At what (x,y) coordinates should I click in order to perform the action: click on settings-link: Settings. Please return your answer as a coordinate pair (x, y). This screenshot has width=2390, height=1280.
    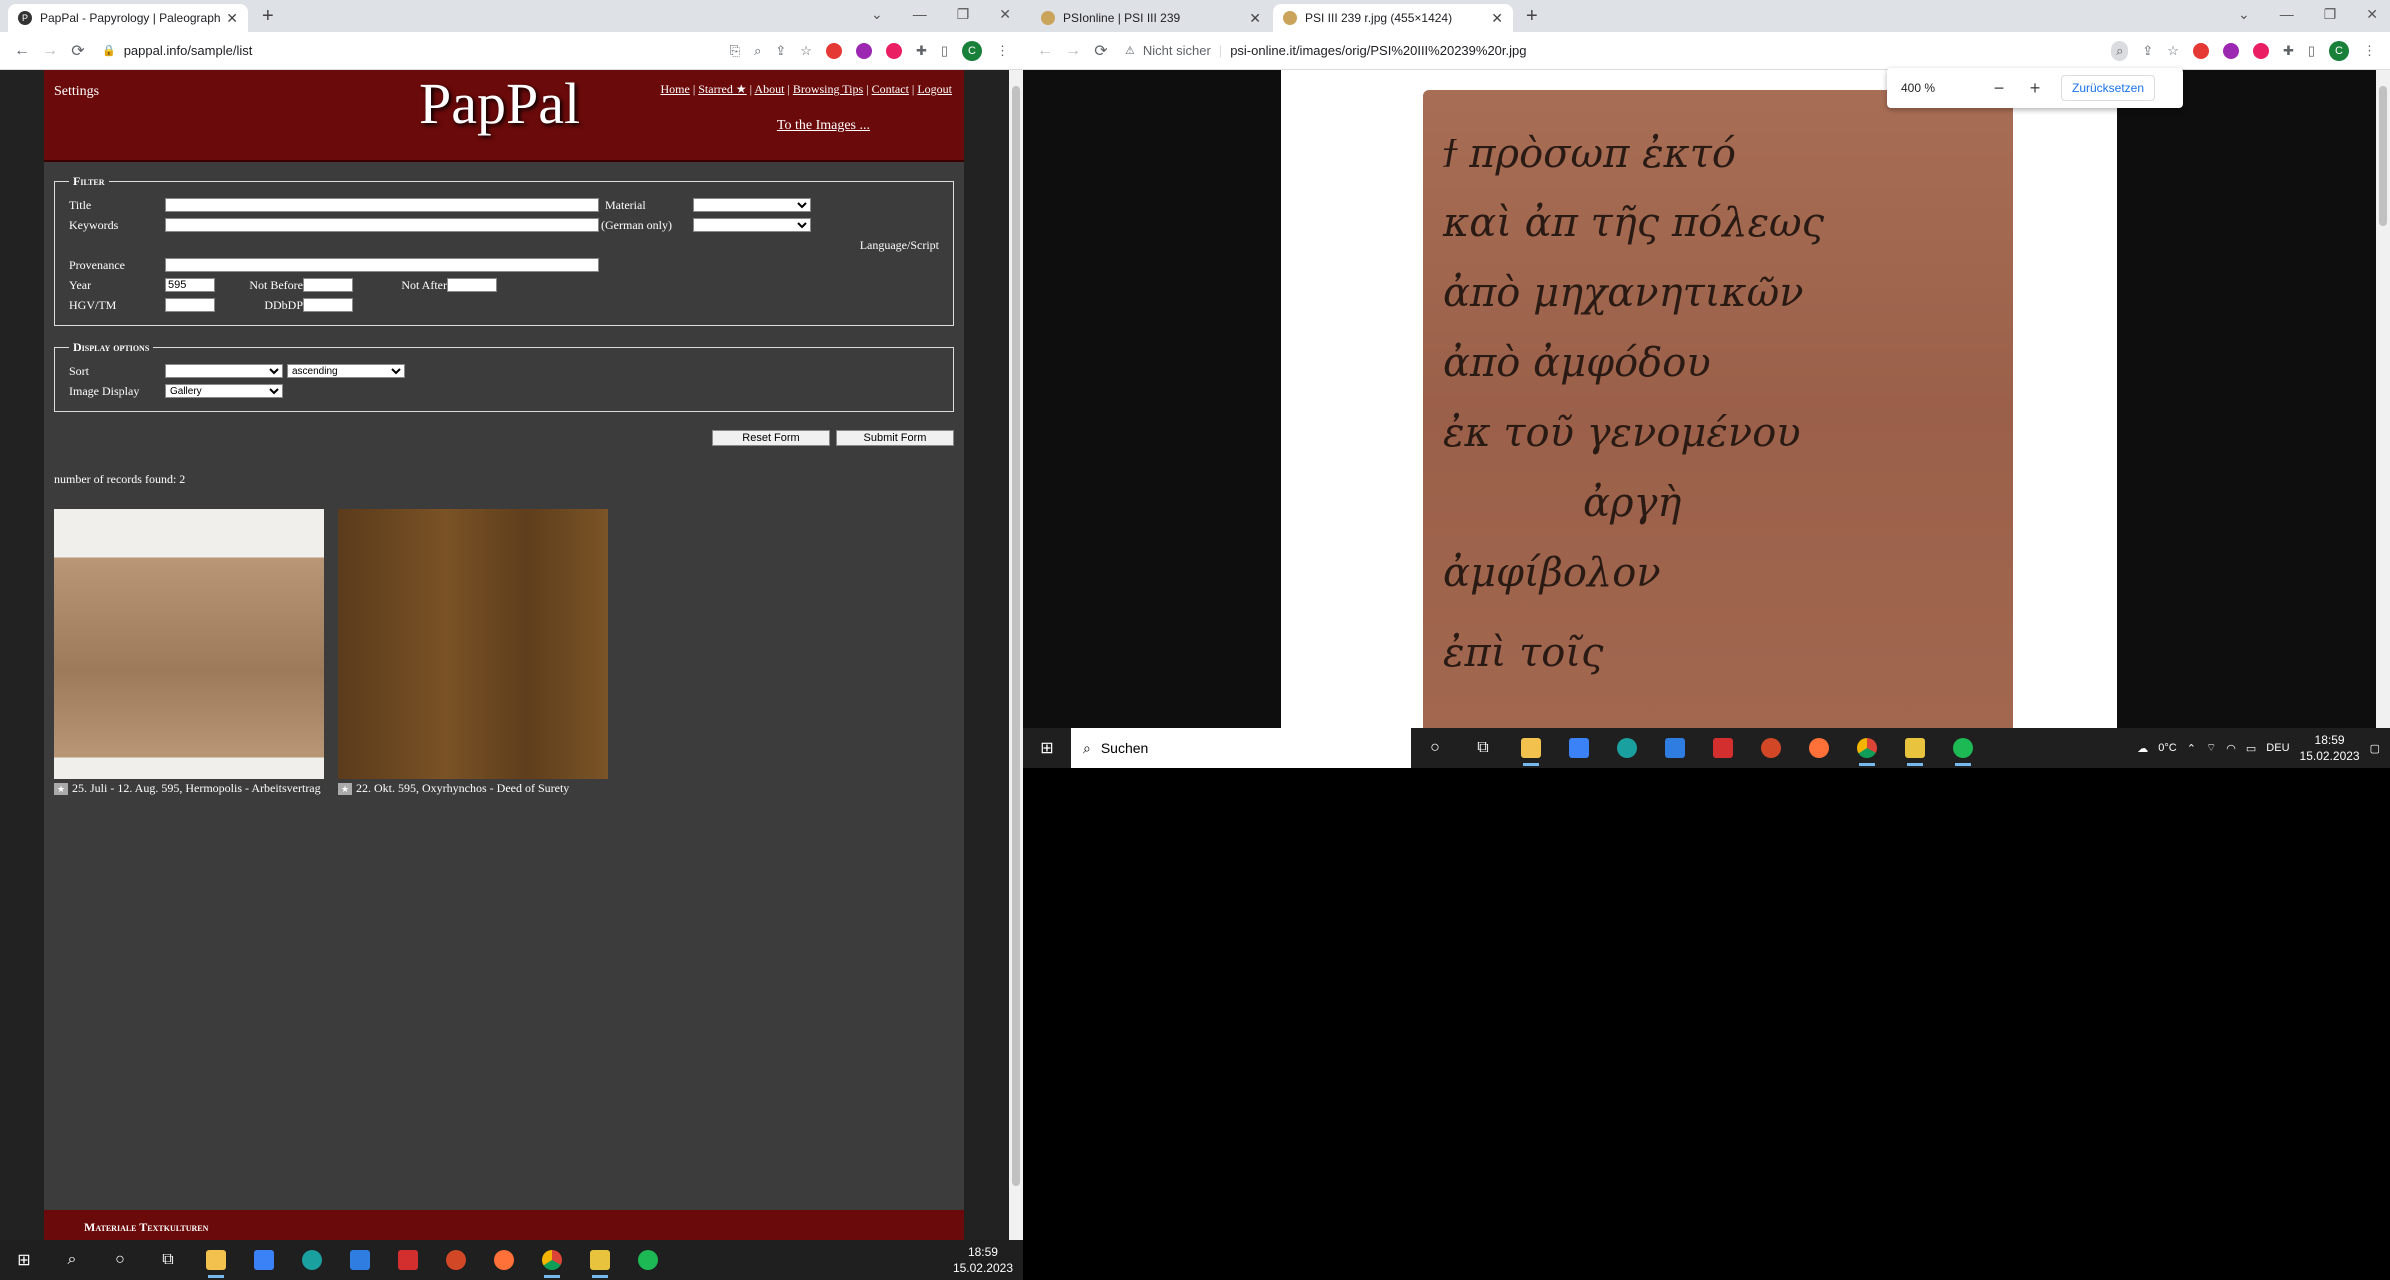
    Looking at the image, I should click on (76, 92).